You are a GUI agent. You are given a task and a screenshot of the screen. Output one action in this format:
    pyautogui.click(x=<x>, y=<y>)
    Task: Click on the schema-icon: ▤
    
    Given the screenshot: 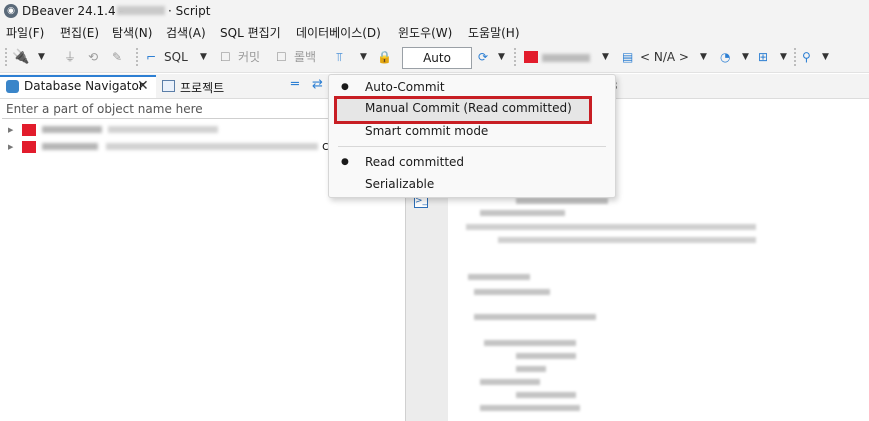 What is the action you would take?
    pyautogui.click(x=627, y=57)
    